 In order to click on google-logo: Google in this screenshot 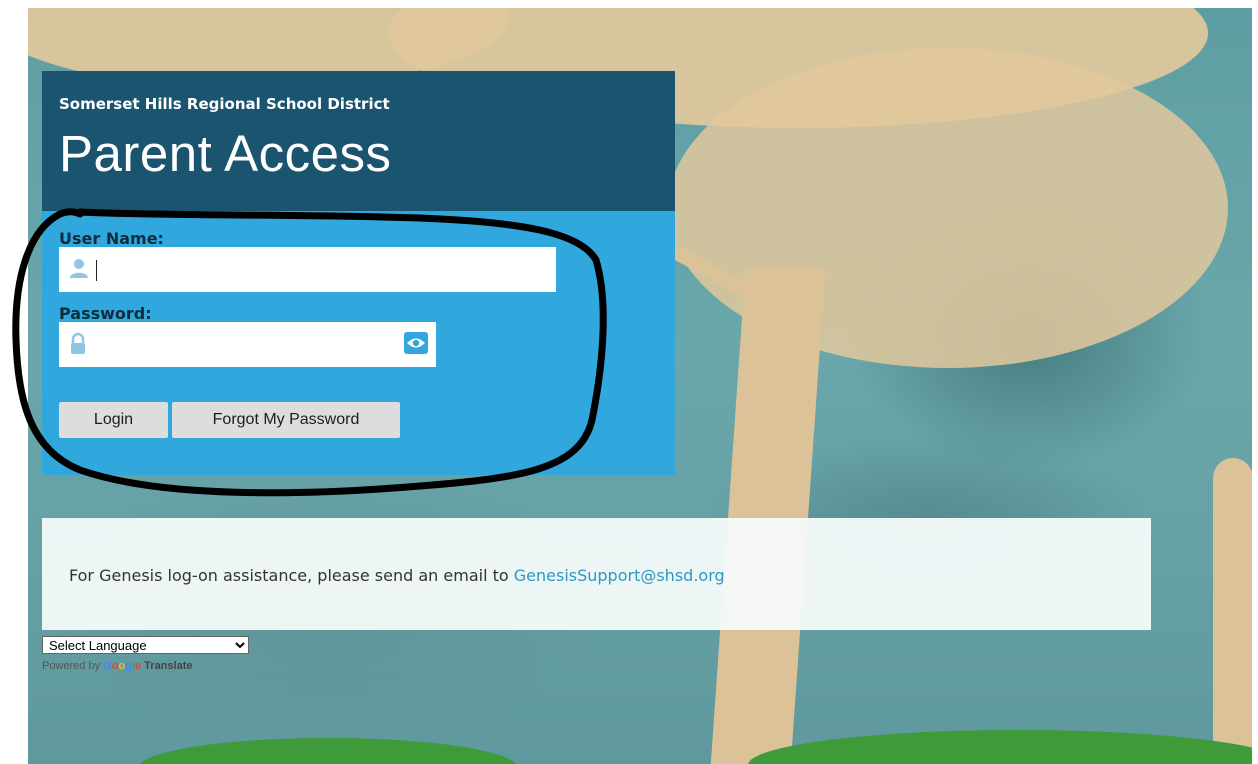, I will do `click(122, 666)`.